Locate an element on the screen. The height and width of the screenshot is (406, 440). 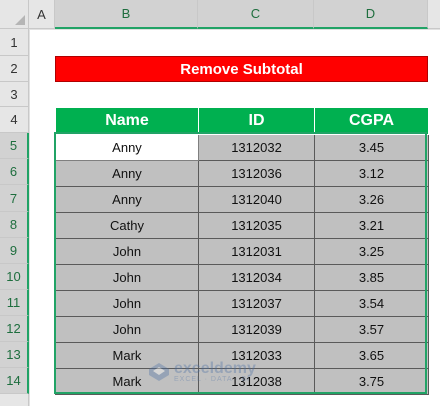
cgpa-cell: 3.45 is located at coordinates (371, 147).